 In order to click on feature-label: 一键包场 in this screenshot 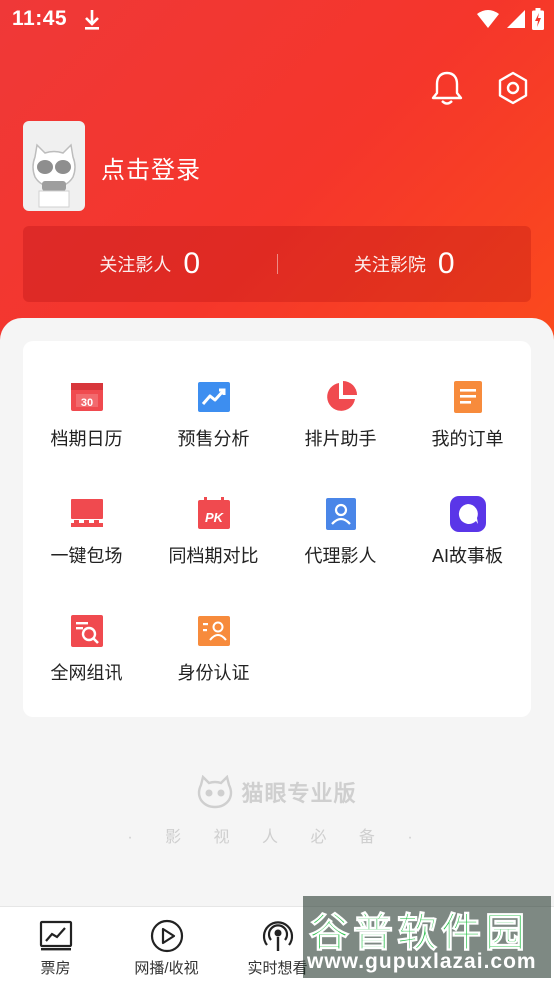, I will do `click(86, 556)`.